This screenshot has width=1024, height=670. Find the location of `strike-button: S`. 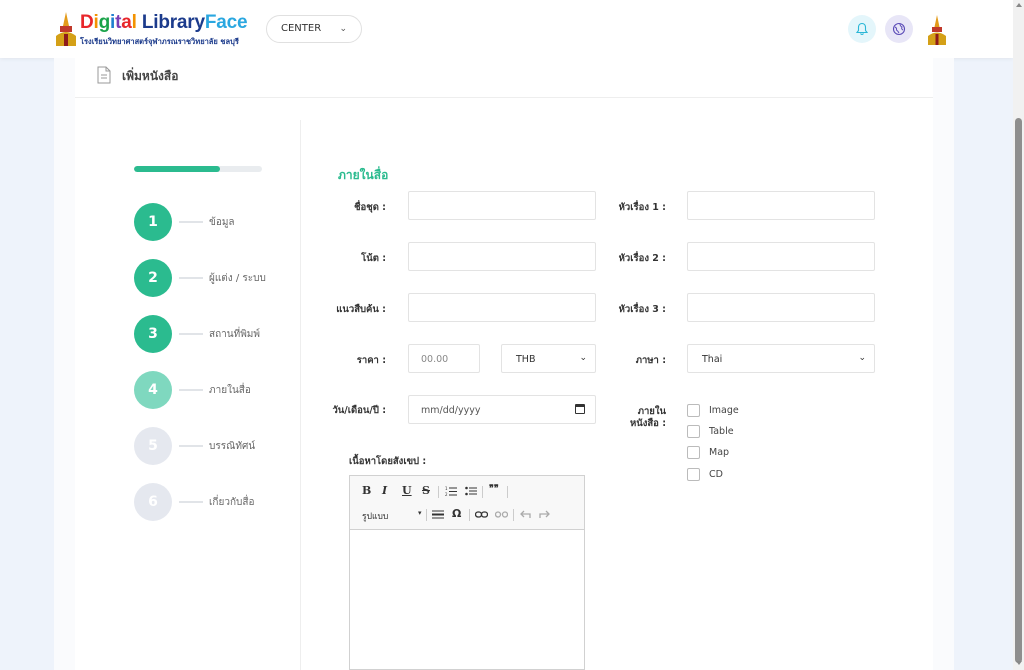

strike-button: S is located at coordinates (426, 490).